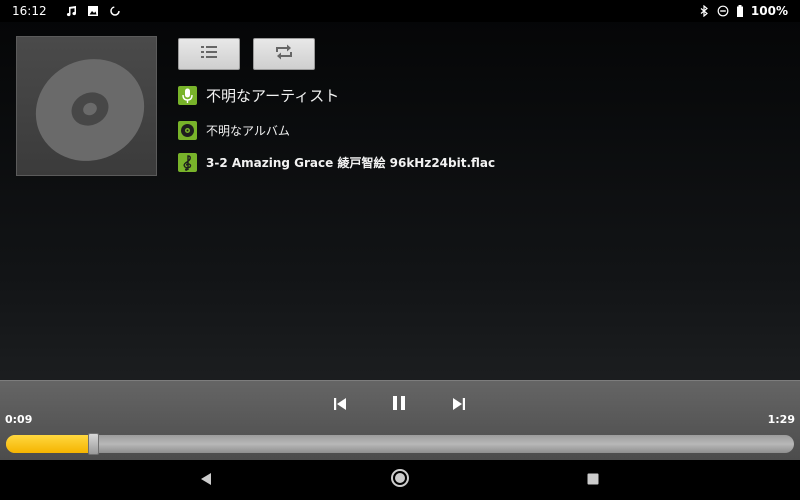 Image resolution: width=800 pixels, height=500 pixels. Describe the element at coordinates (90, 110) in the screenshot. I see `disc-icon` at that location.